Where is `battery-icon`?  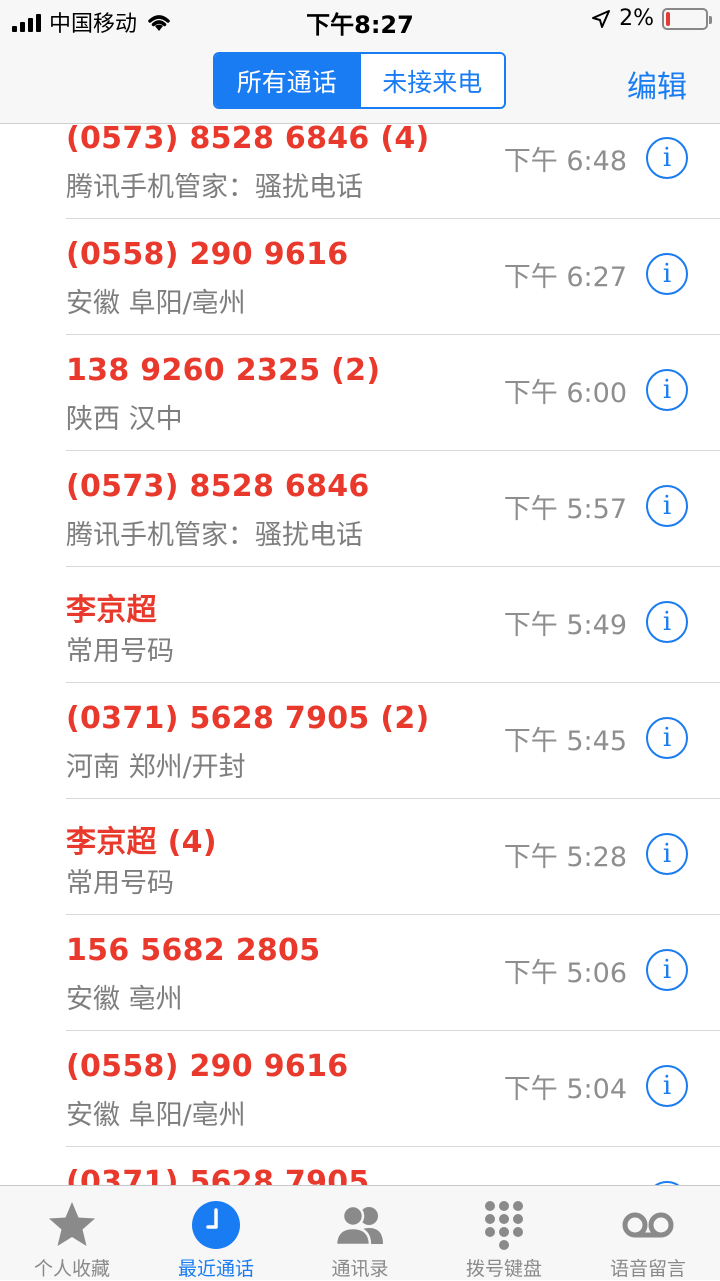 battery-icon is located at coordinates (687, 18).